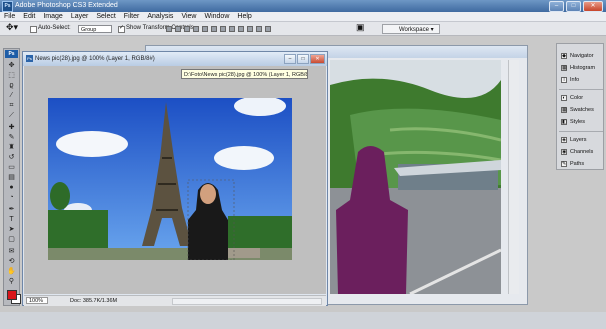 The width and height of the screenshot is (606, 329). Describe the element at coordinates (11, 54) in the screenshot. I see `toolbox-badge: Ps` at that location.